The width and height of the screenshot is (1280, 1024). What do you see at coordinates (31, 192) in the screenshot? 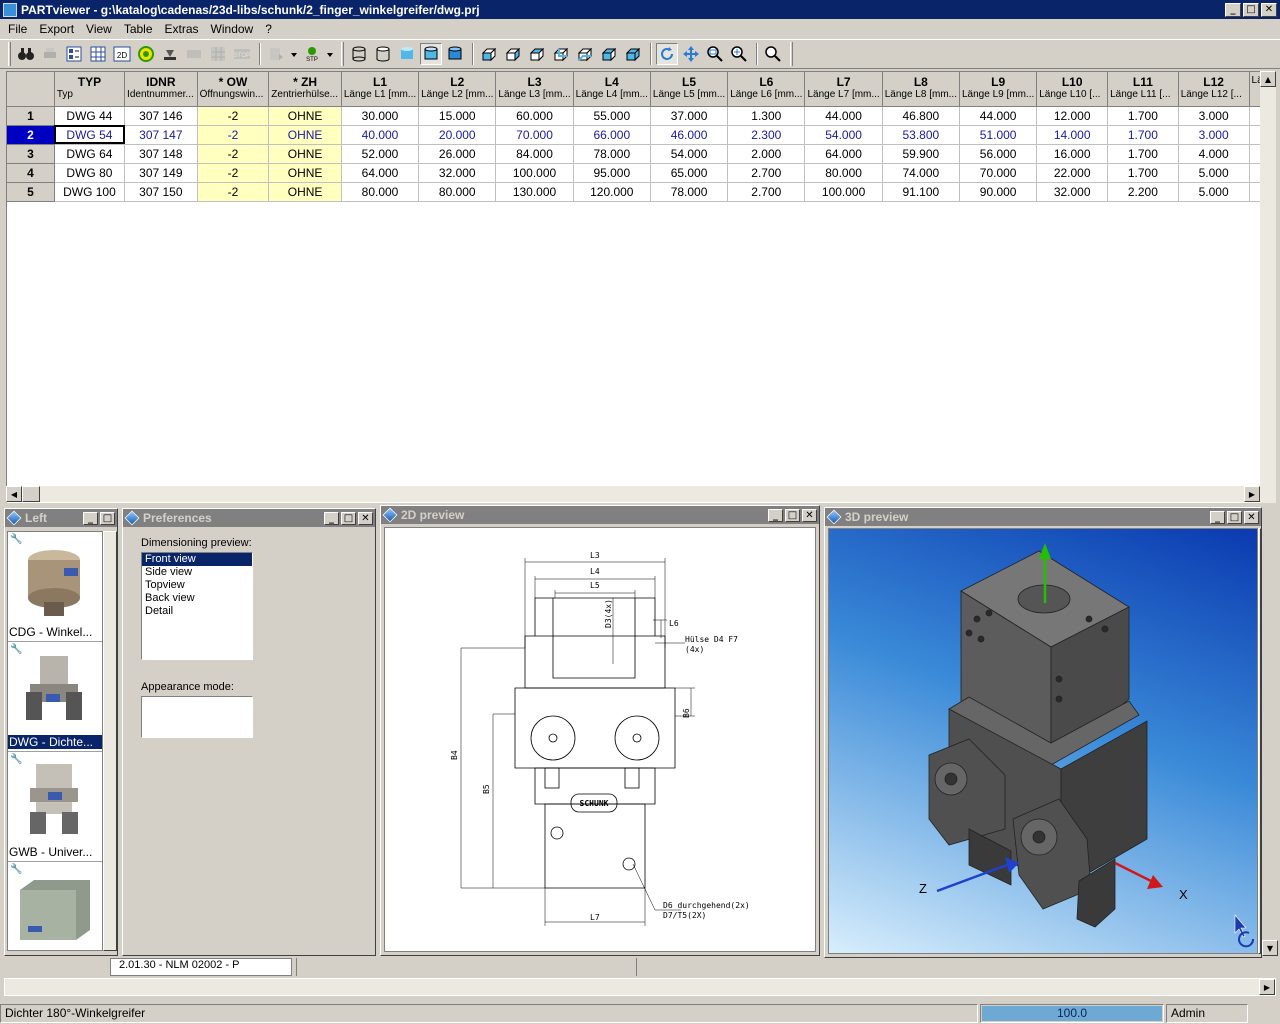
I see `row-number: 5` at bounding box center [31, 192].